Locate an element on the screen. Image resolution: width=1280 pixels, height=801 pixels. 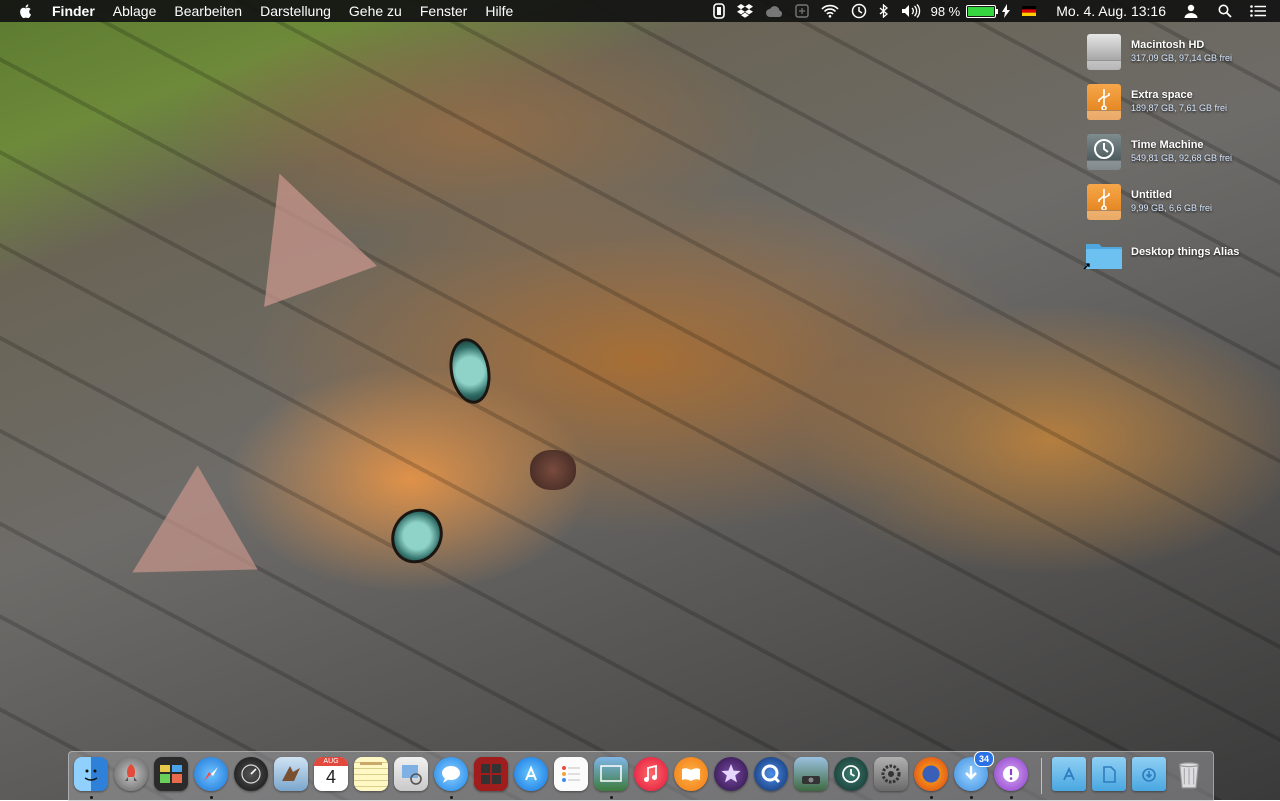
cat-nose is located at coordinates (553, 470).